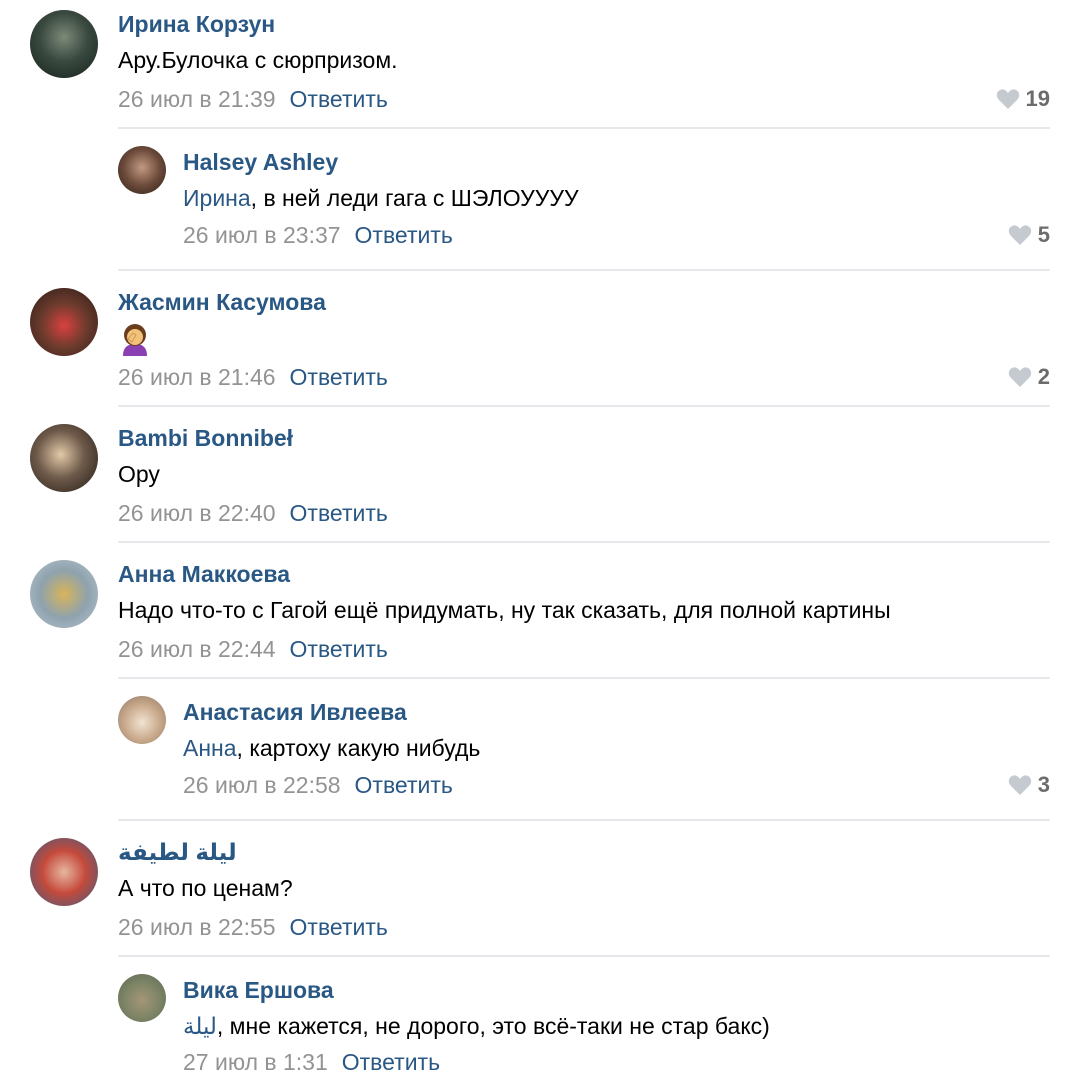 Image resolution: width=1082 pixels, height=1080 pixels. I want to click on comment-meta: 26 июл в 22:40 Ответить, so click(253, 513).